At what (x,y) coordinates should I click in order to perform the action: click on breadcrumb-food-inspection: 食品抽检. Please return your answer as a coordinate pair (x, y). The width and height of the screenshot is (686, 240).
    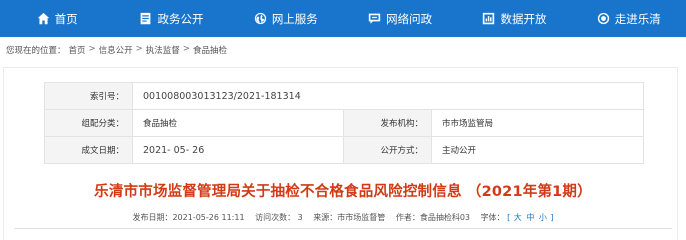
    Looking at the image, I should click on (210, 50).